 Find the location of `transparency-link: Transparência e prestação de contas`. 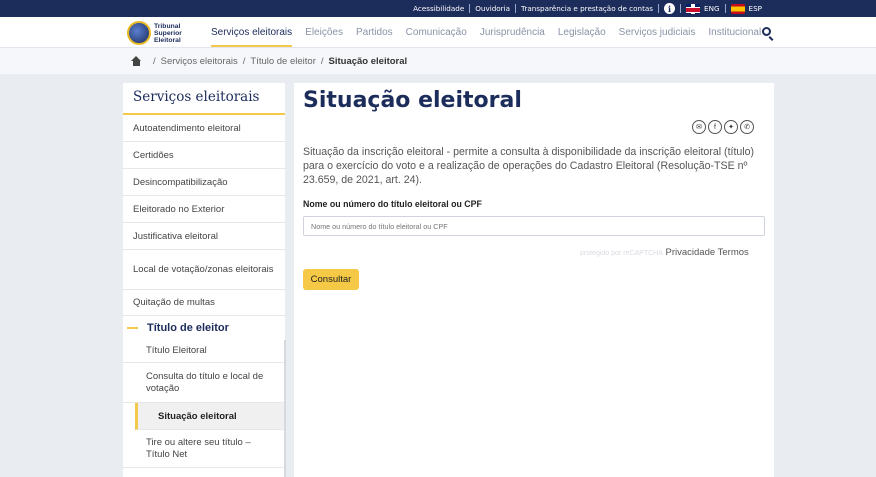

transparency-link: Transparência e prestação de contas is located at coordinates (587, 8).